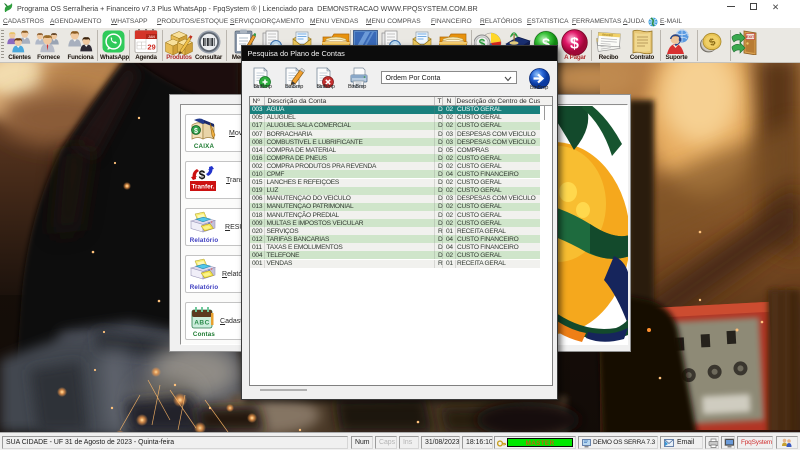 The height and width of the screenshot is (450, 800). I want to click on svg-text: EXIT, so click(750, 37).